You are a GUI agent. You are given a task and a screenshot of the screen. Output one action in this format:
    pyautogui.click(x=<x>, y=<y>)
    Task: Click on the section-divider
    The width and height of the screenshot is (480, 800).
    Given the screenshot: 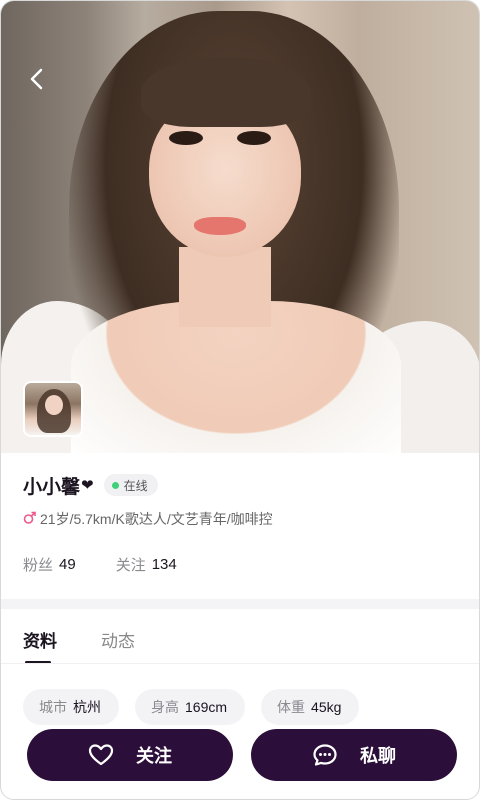 What is the action you would take?
    pyautogui.click(x=240, y=604)
    